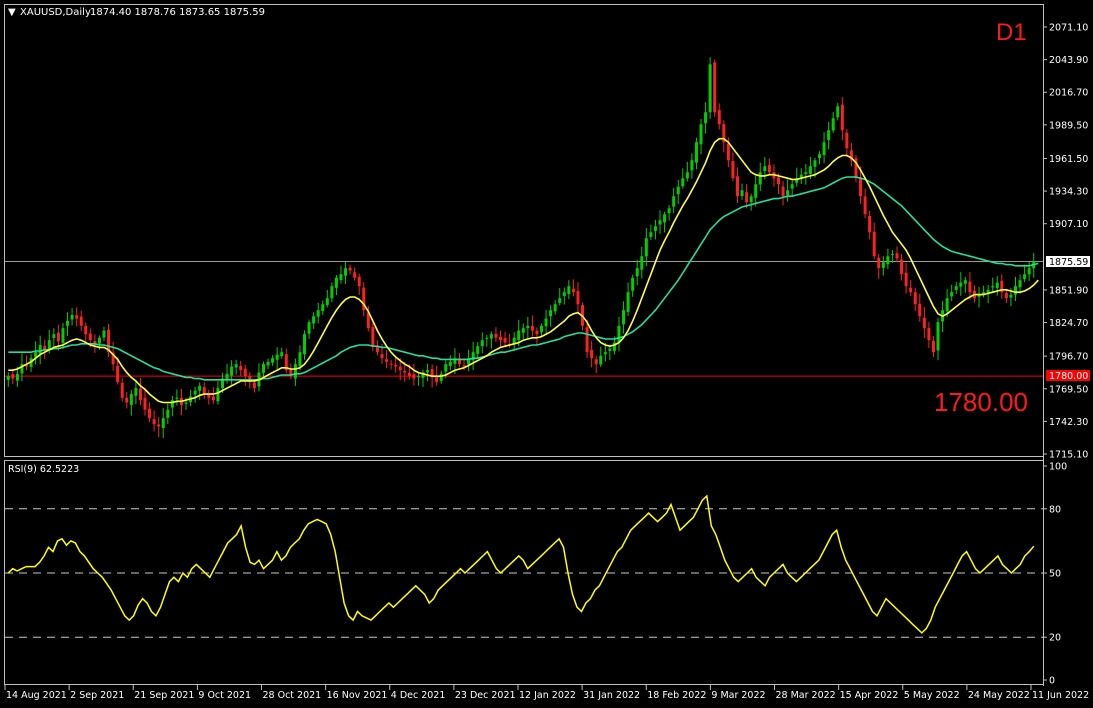 This screenshot has width=1093, height=708. What do you see at coordinates (12, 12) in the screenshot?
I see `symbol-menu-icon: ▼` at bounding box center [12, 12].